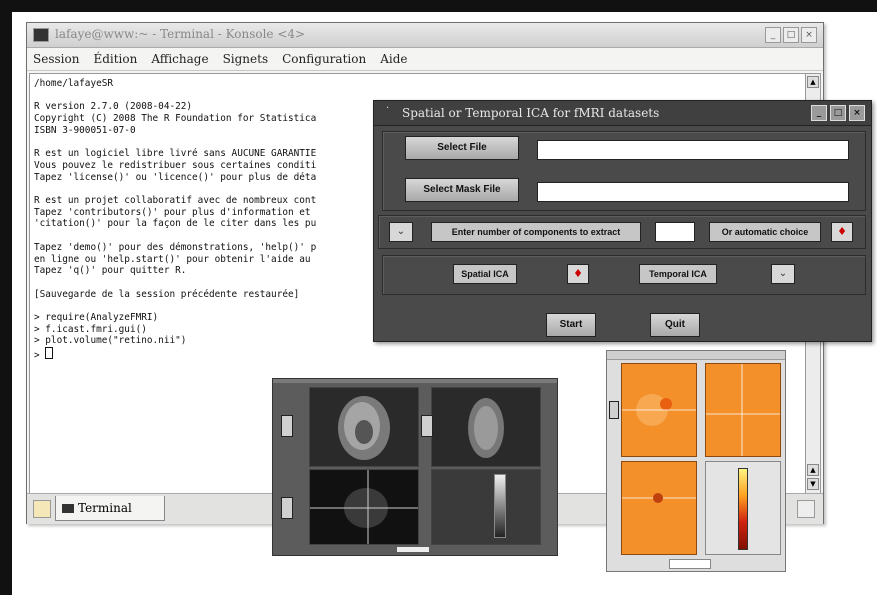 This screenshot has width=877, height=595. What do you see at coordinates (115, 59) in the screenshot?
I see `menu-edition: Édition` at bounding box center [115, 59].